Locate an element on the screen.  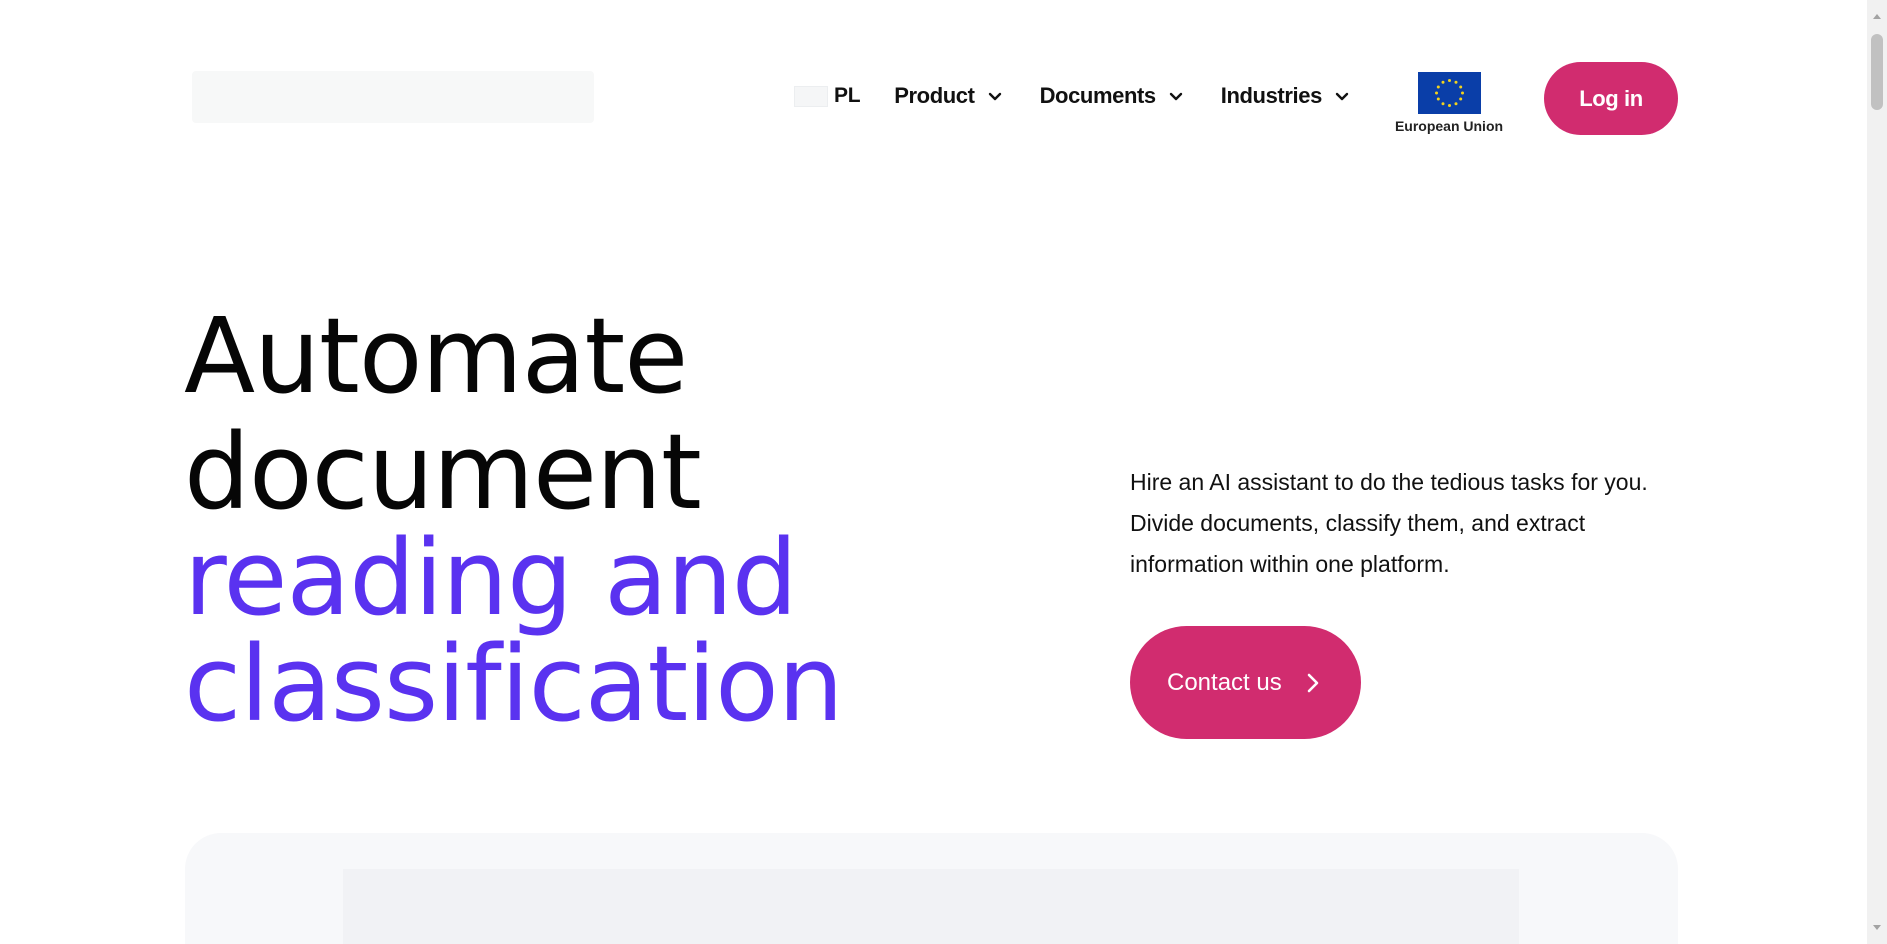
chevron-right-icon is located at coordinates (1313, 683).